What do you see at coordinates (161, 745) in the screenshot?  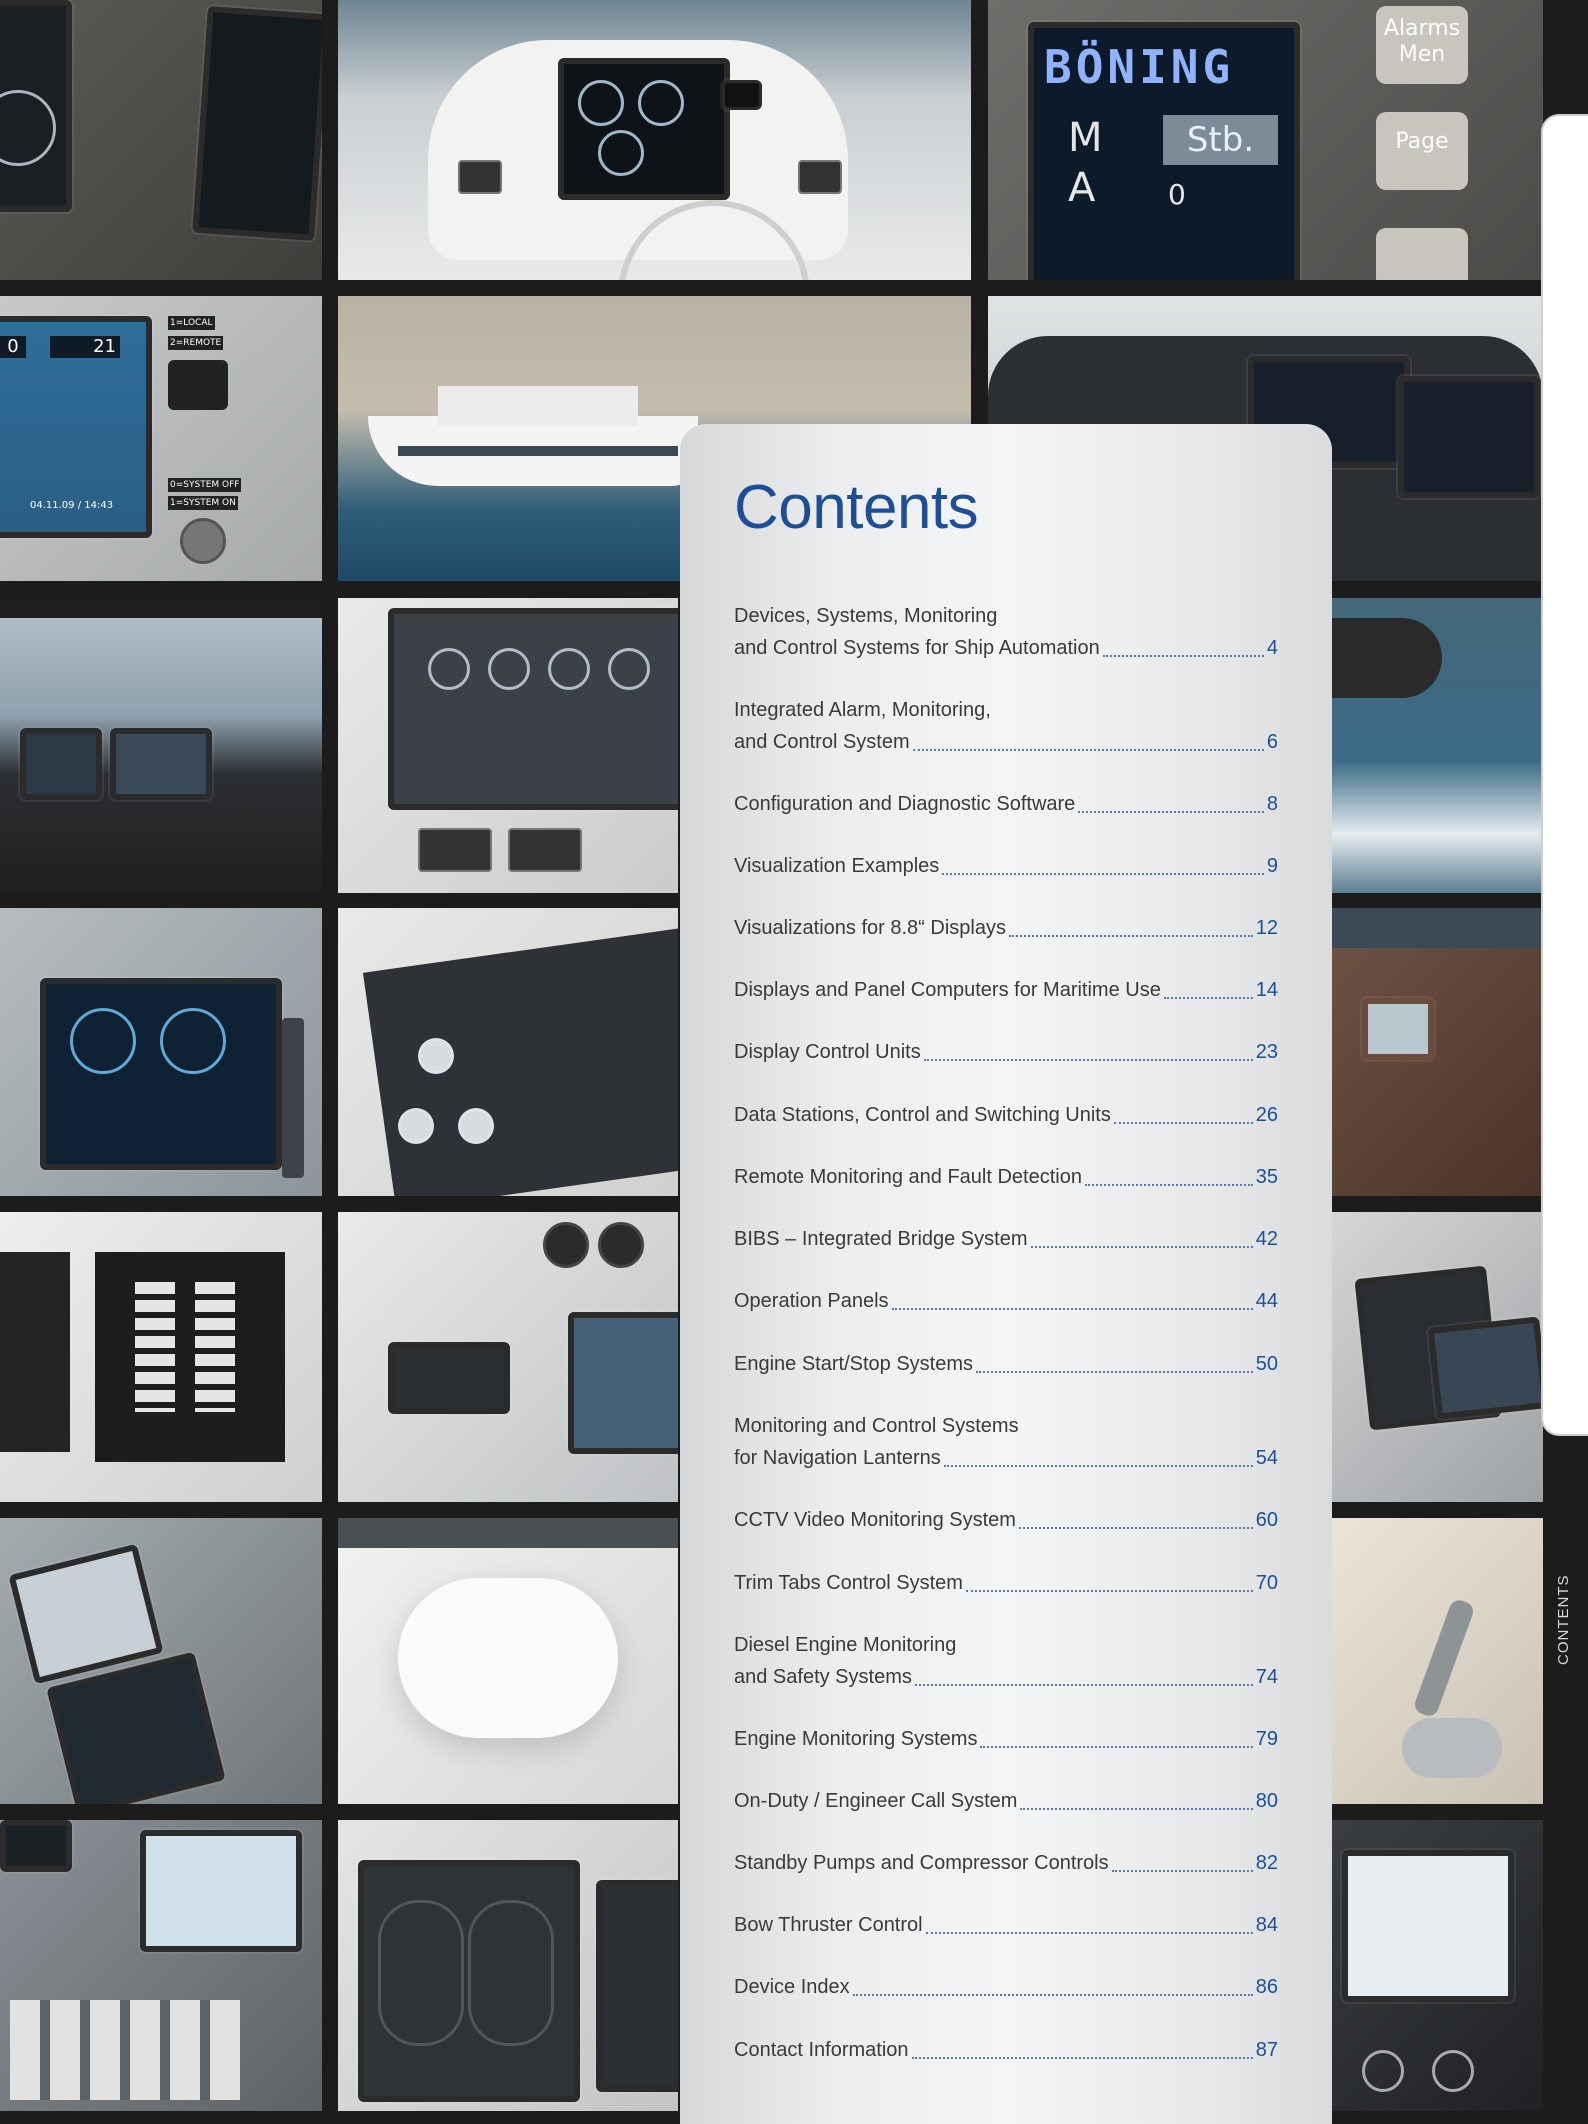 I see `photo-bridge-interior` at bounding box center [161, 745].